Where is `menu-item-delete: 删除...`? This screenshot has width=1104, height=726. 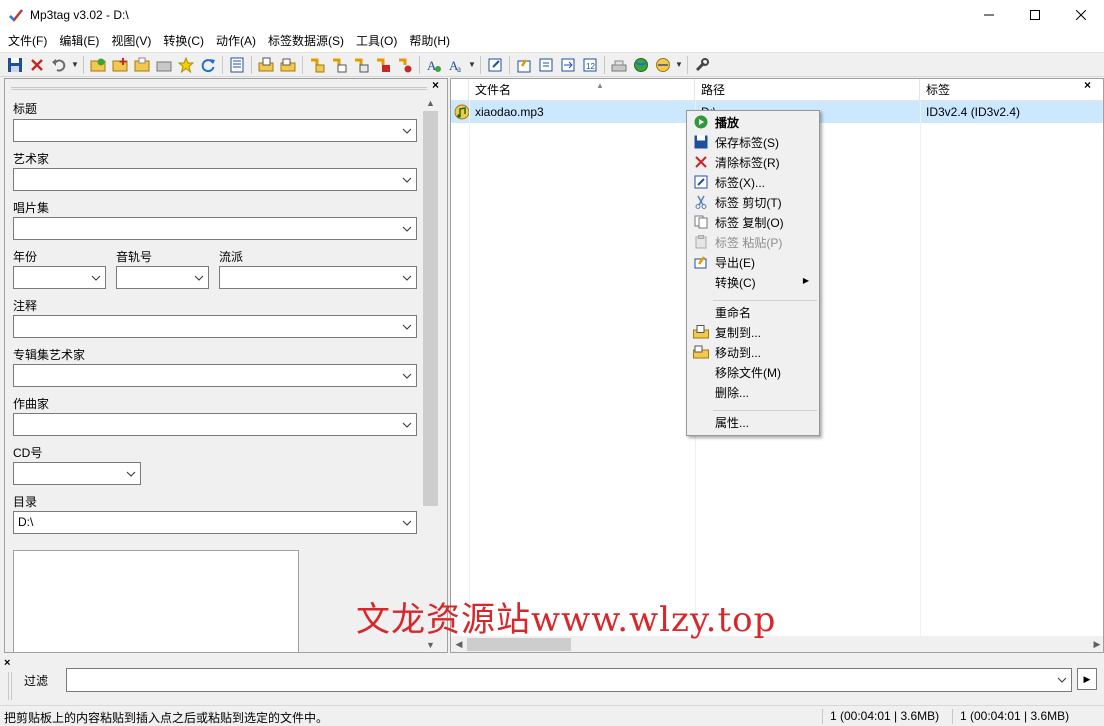 menu-item-delete: 删除... is located at coordinates (753, 392).